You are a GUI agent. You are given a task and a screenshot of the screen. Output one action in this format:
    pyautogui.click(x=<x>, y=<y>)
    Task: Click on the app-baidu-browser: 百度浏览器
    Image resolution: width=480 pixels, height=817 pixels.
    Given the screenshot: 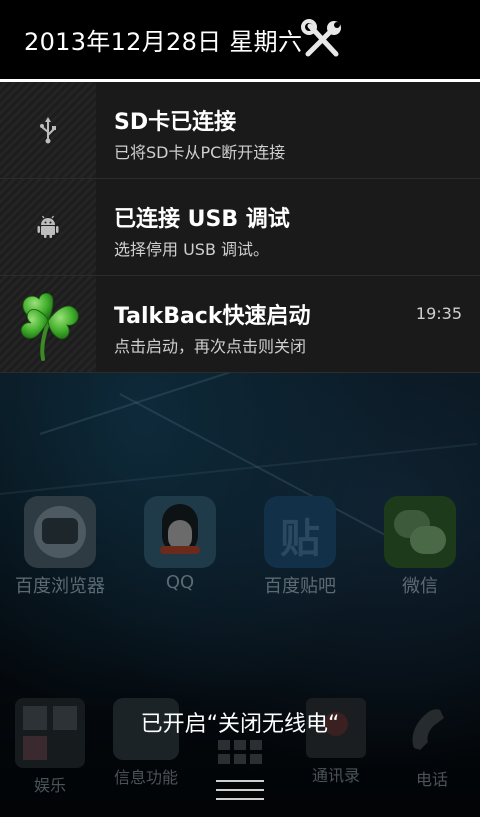 What is the action you would take?
    pyautogui.click(x=60, y=547)
    